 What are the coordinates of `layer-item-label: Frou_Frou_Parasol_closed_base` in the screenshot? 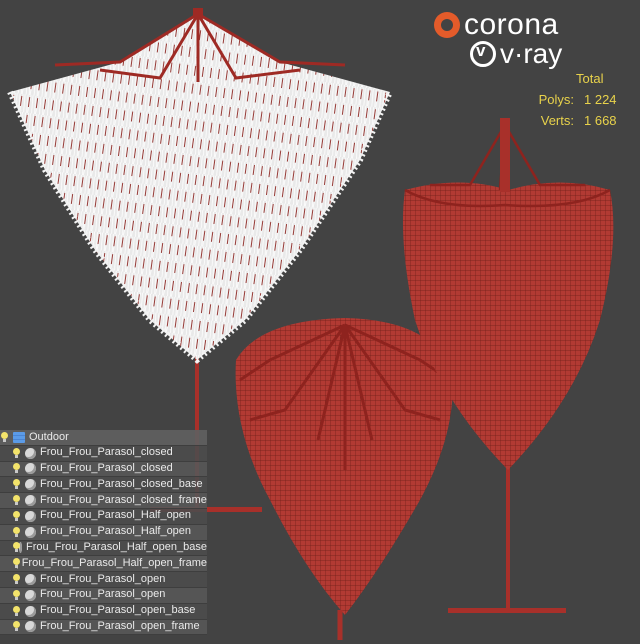 It's located at (121, 483).